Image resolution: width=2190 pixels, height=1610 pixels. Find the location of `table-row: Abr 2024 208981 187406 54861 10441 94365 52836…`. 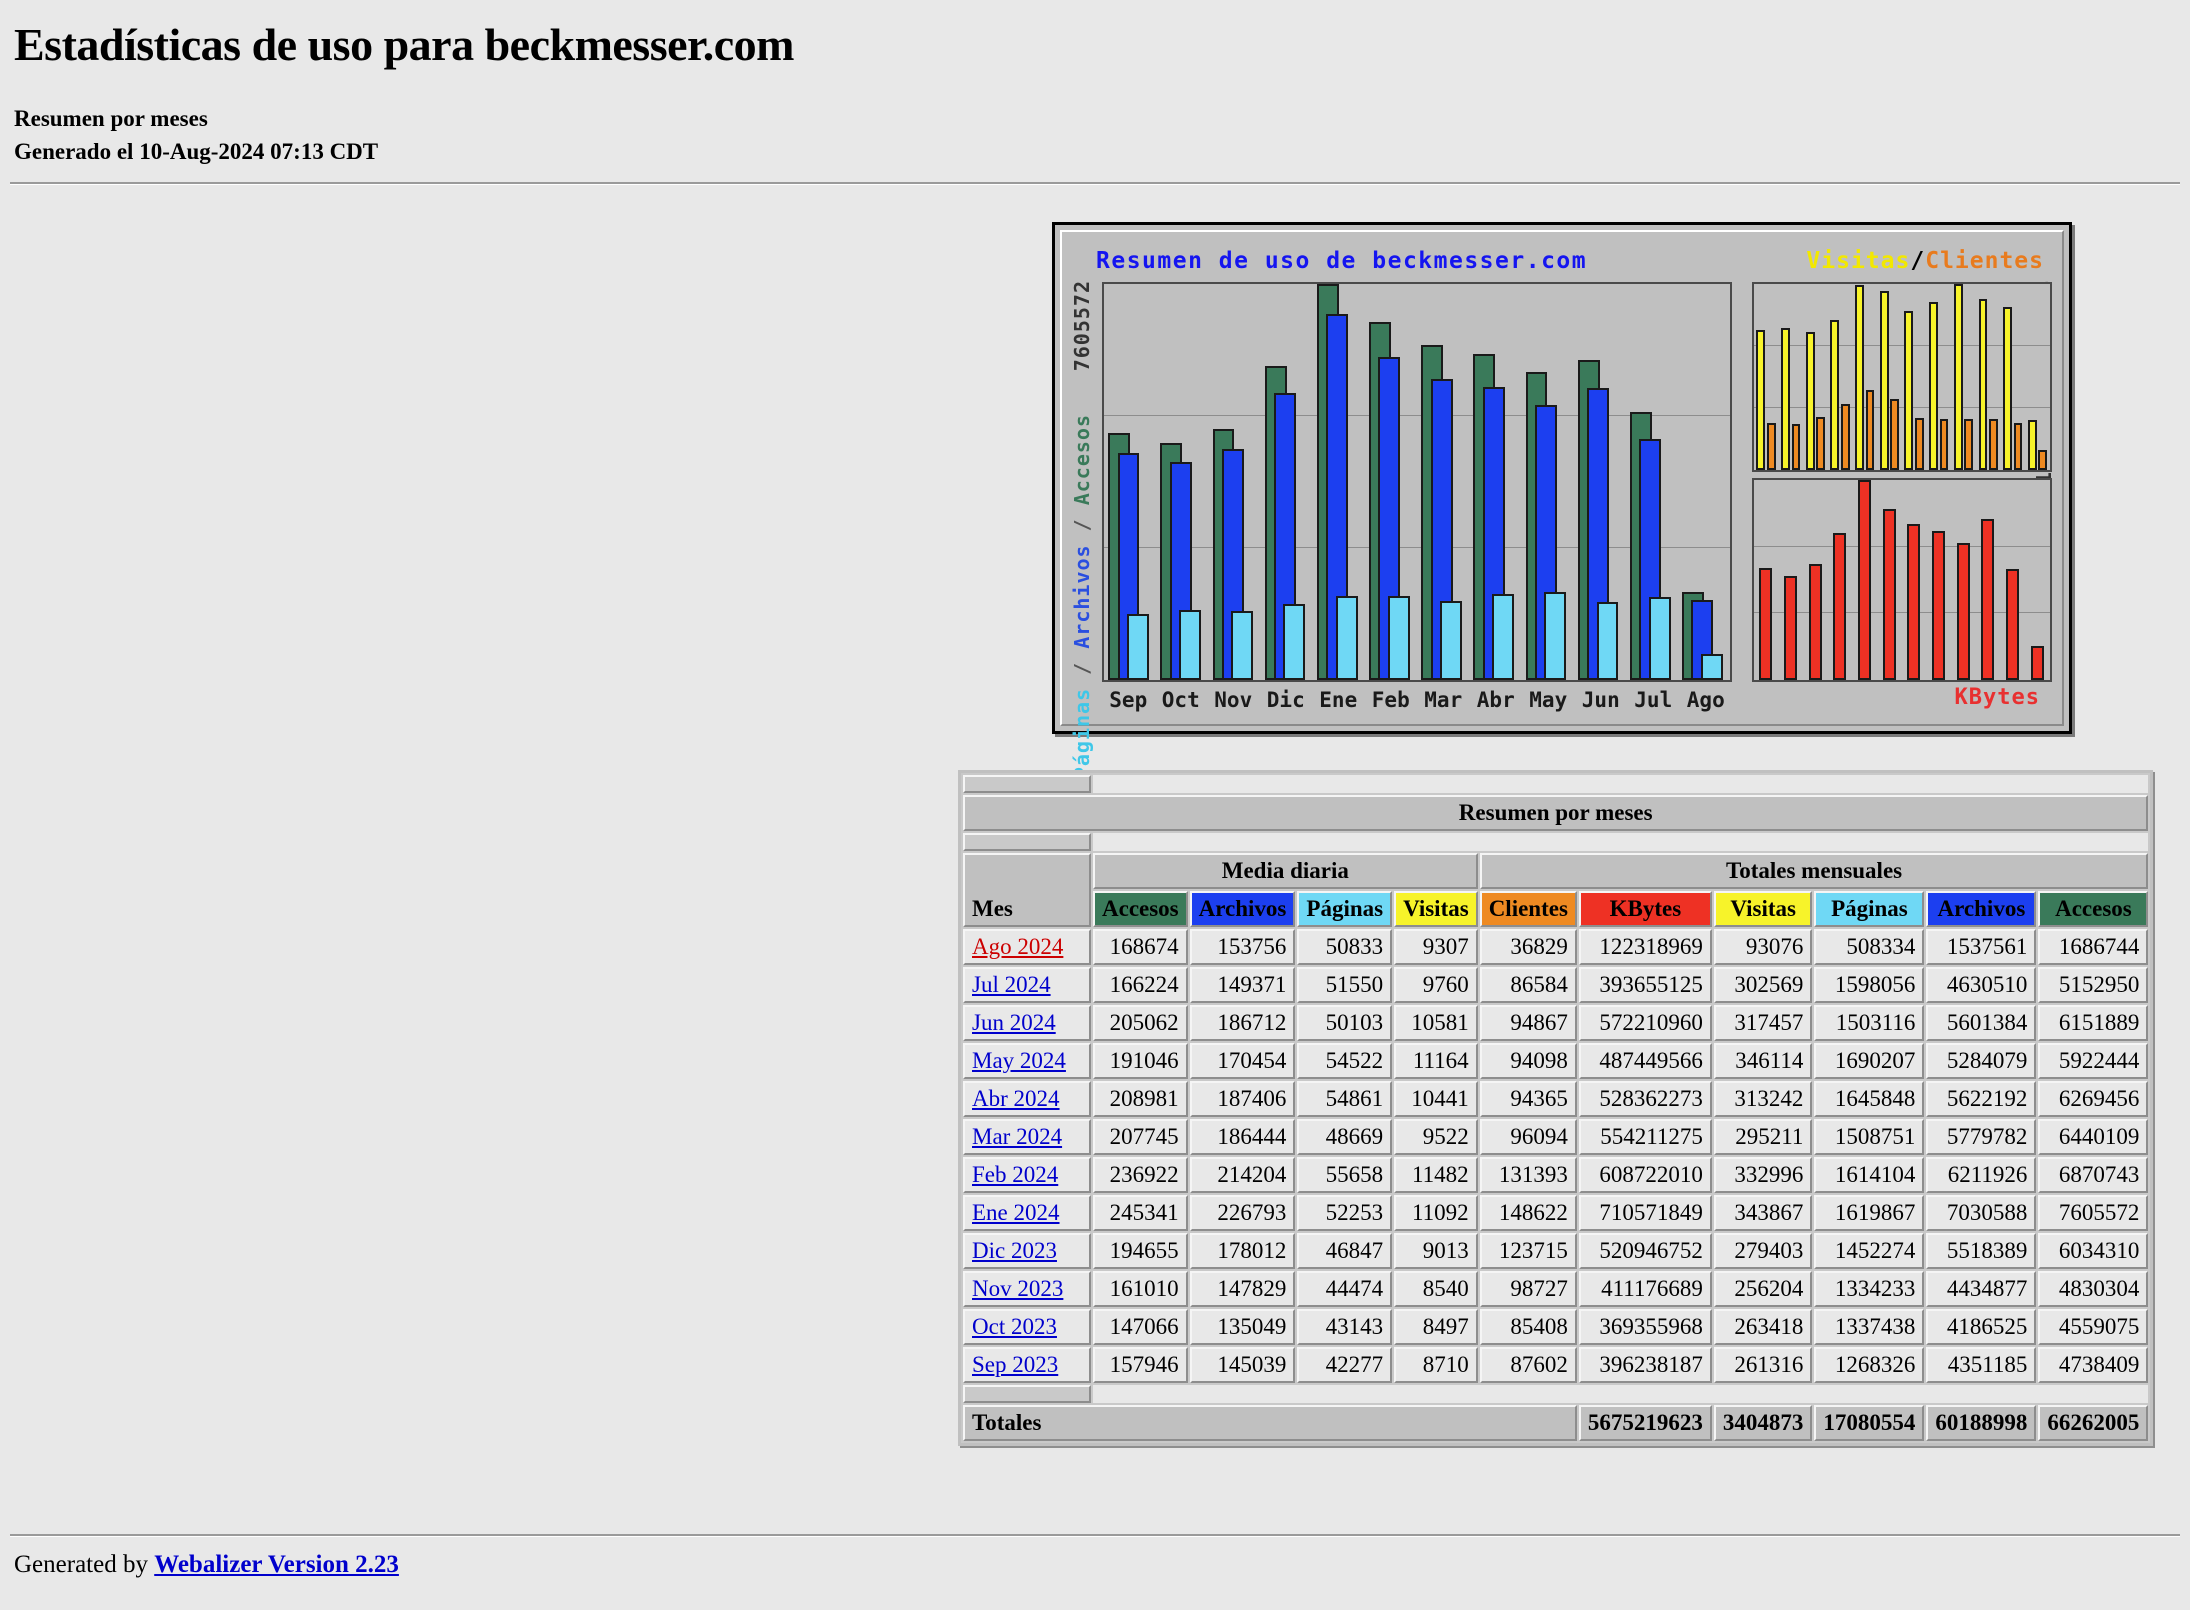

table-row: Abr 2024 208981 187406 54861 10441 94365 52836… is located at coordinates (1556, 1099).